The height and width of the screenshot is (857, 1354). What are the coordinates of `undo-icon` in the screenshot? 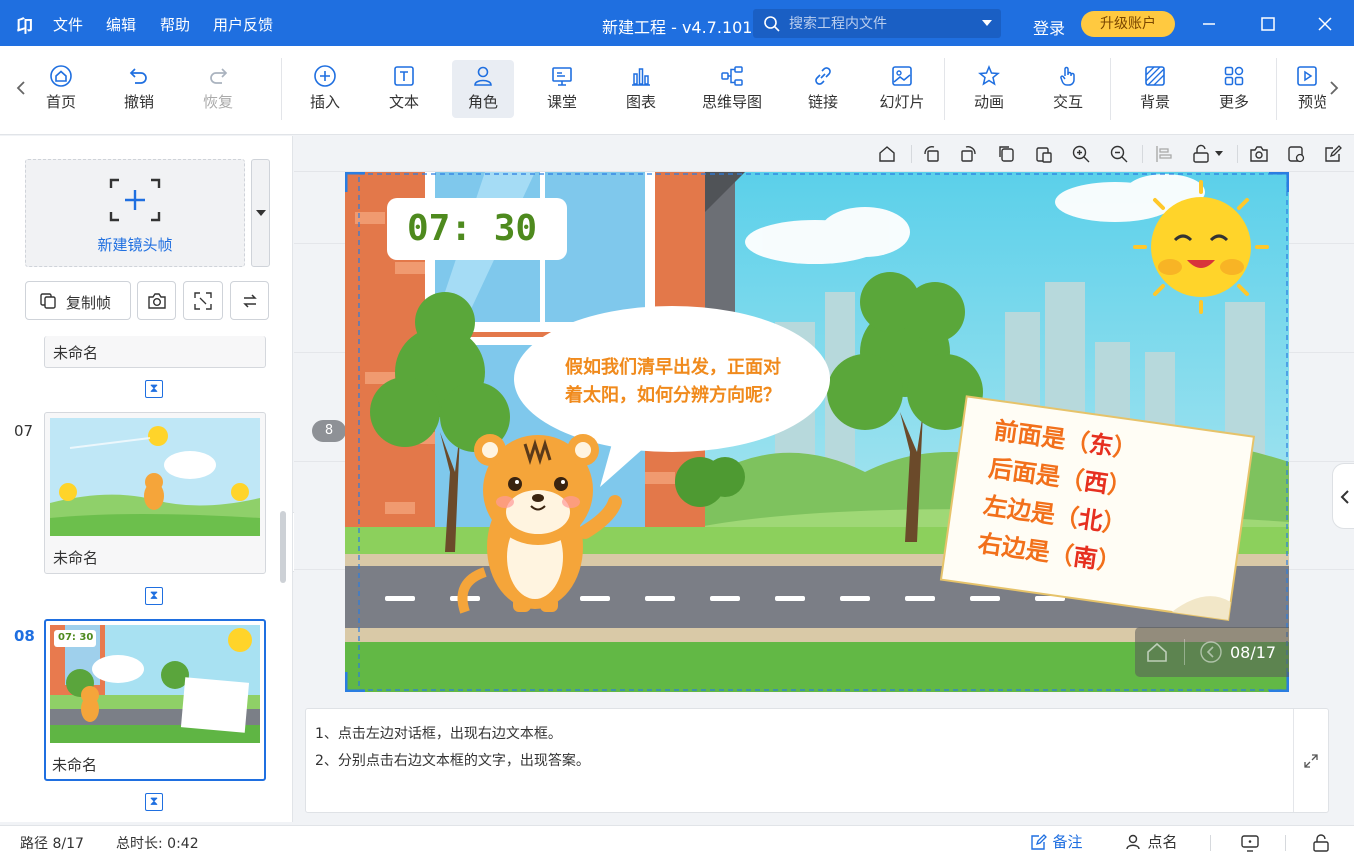 It's located at (138, 76).